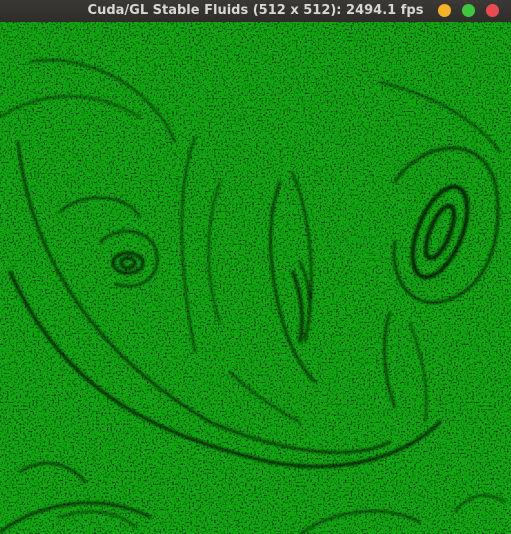 The image size is (511, 534). What do you see at coordinates (444, 10) in the screenshot?
I see `minimize-button` at bounding box center [444, 10].